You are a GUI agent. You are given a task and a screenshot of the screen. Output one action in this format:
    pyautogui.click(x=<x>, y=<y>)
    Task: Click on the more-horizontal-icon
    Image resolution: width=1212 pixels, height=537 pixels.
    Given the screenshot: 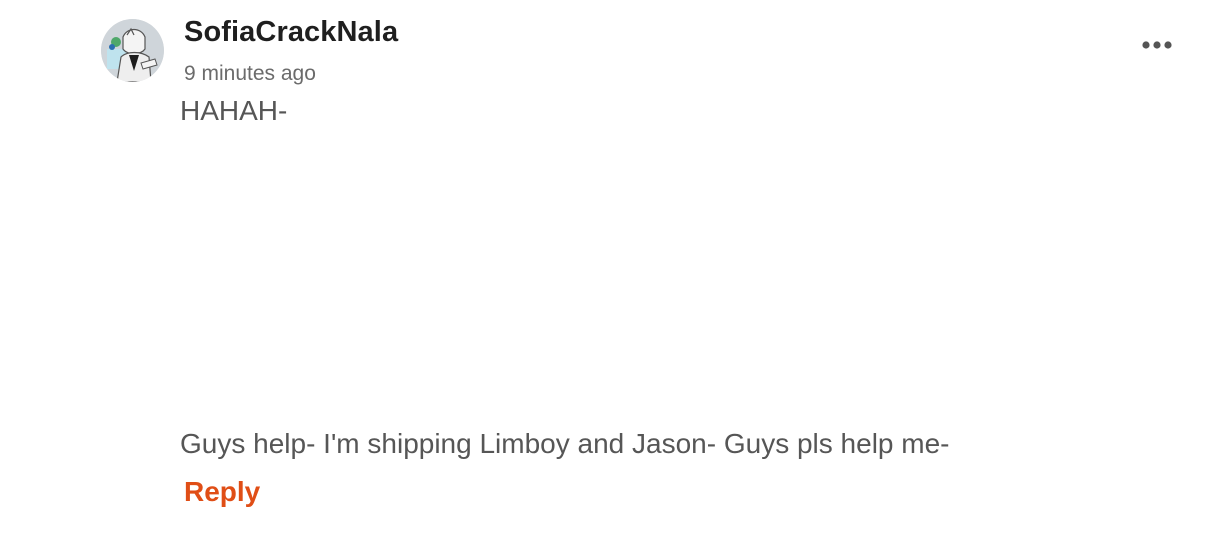 What is the action you would take?
    pyautogui.click(x=1157, y=45)
    